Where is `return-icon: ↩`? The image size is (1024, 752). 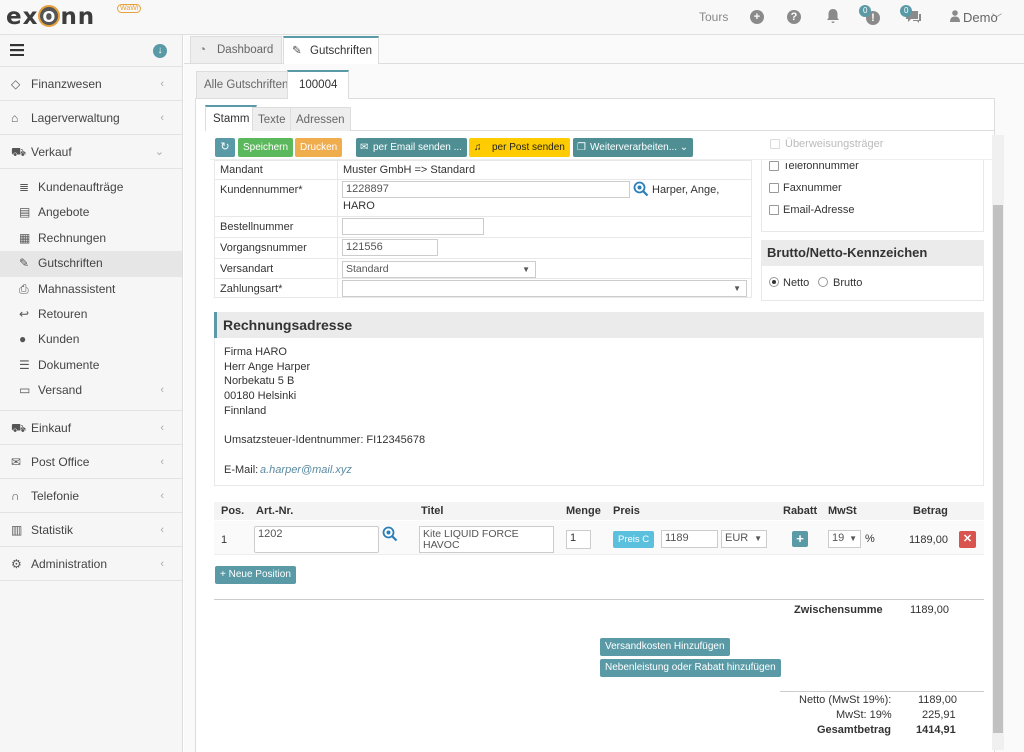 return-icon: ↩ is located at coordinates (24, 313).